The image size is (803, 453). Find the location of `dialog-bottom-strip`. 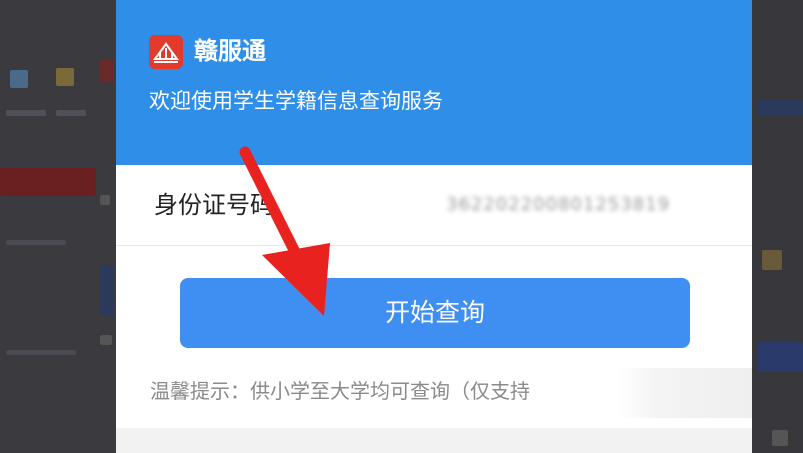

dialog-bottom-strip is located at coordinates (434, 440).